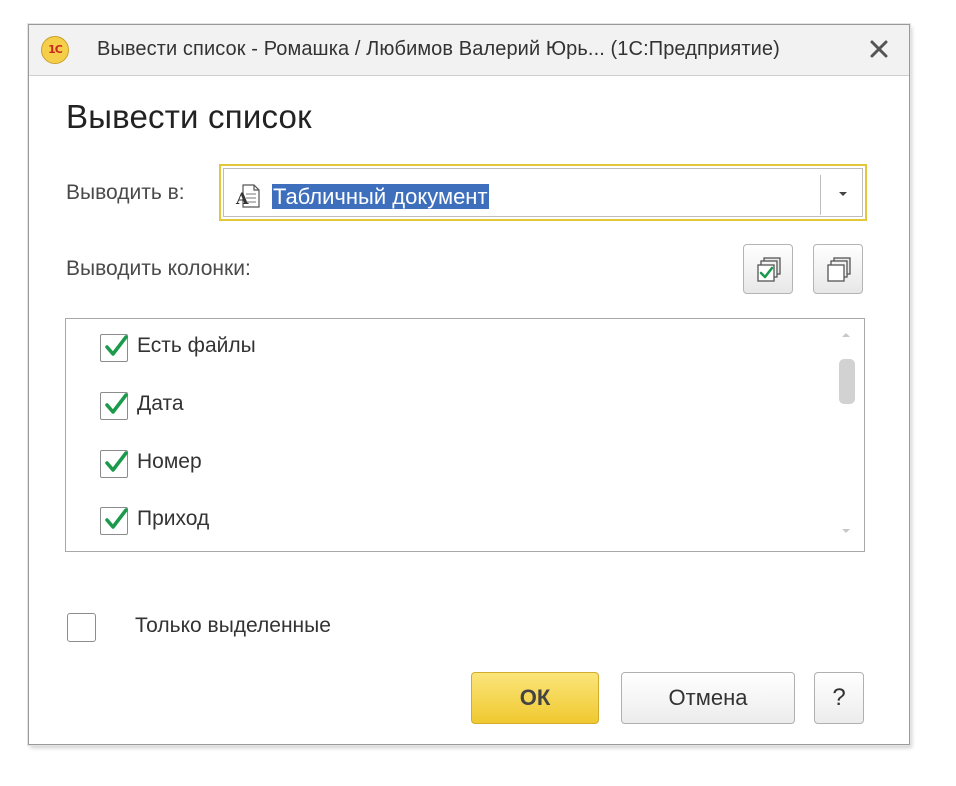 Image resolution: width=956 pixels, height=786 pixels. I want to click on spreadsheet-document-icon: A, so click(247, 196).